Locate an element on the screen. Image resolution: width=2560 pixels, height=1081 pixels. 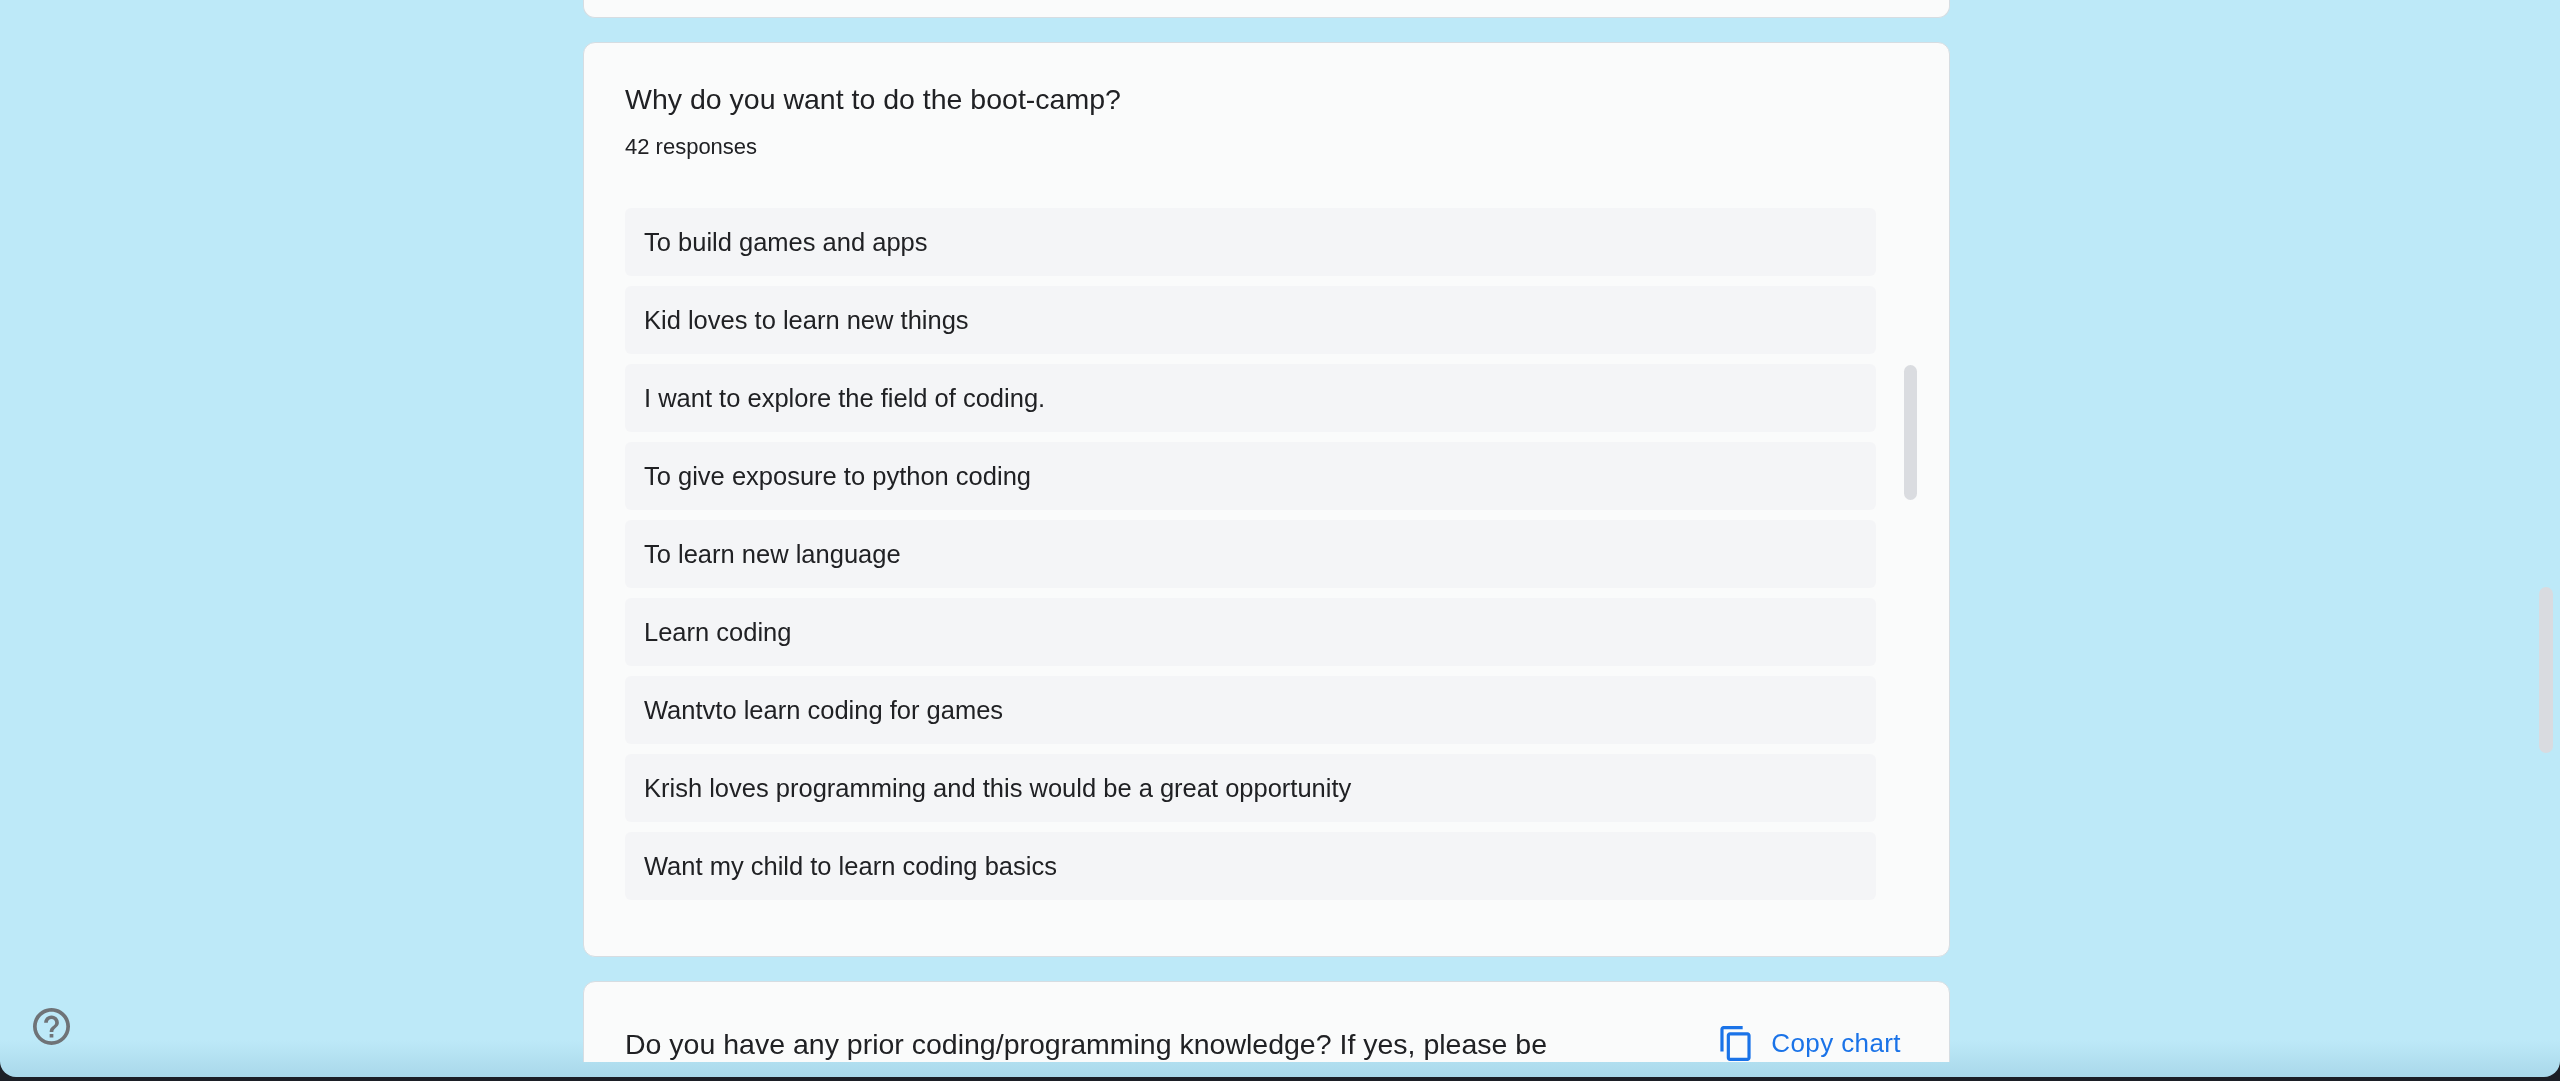
question-title: Why do you want to do the boot-camp? is located at coordinates (873, 99).